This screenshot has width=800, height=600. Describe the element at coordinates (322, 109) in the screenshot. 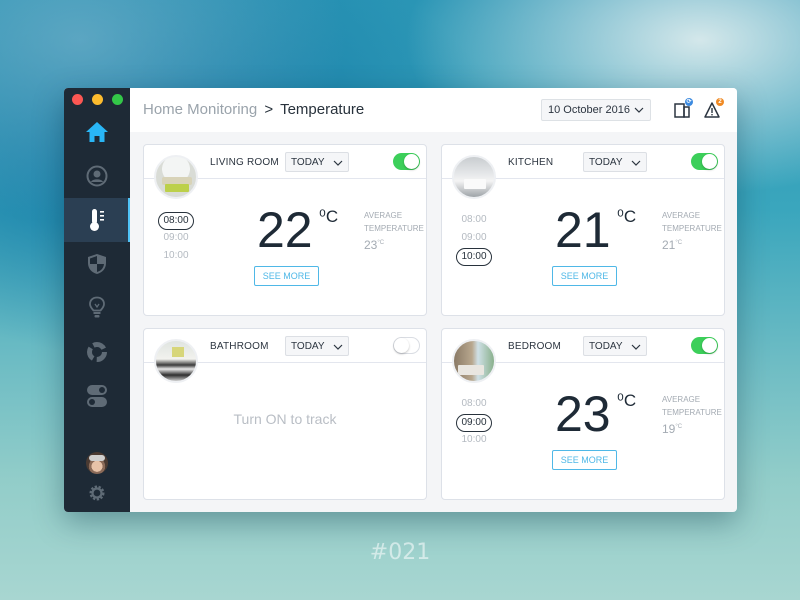

I see `breadcrumb-current: Temperature` at that location.